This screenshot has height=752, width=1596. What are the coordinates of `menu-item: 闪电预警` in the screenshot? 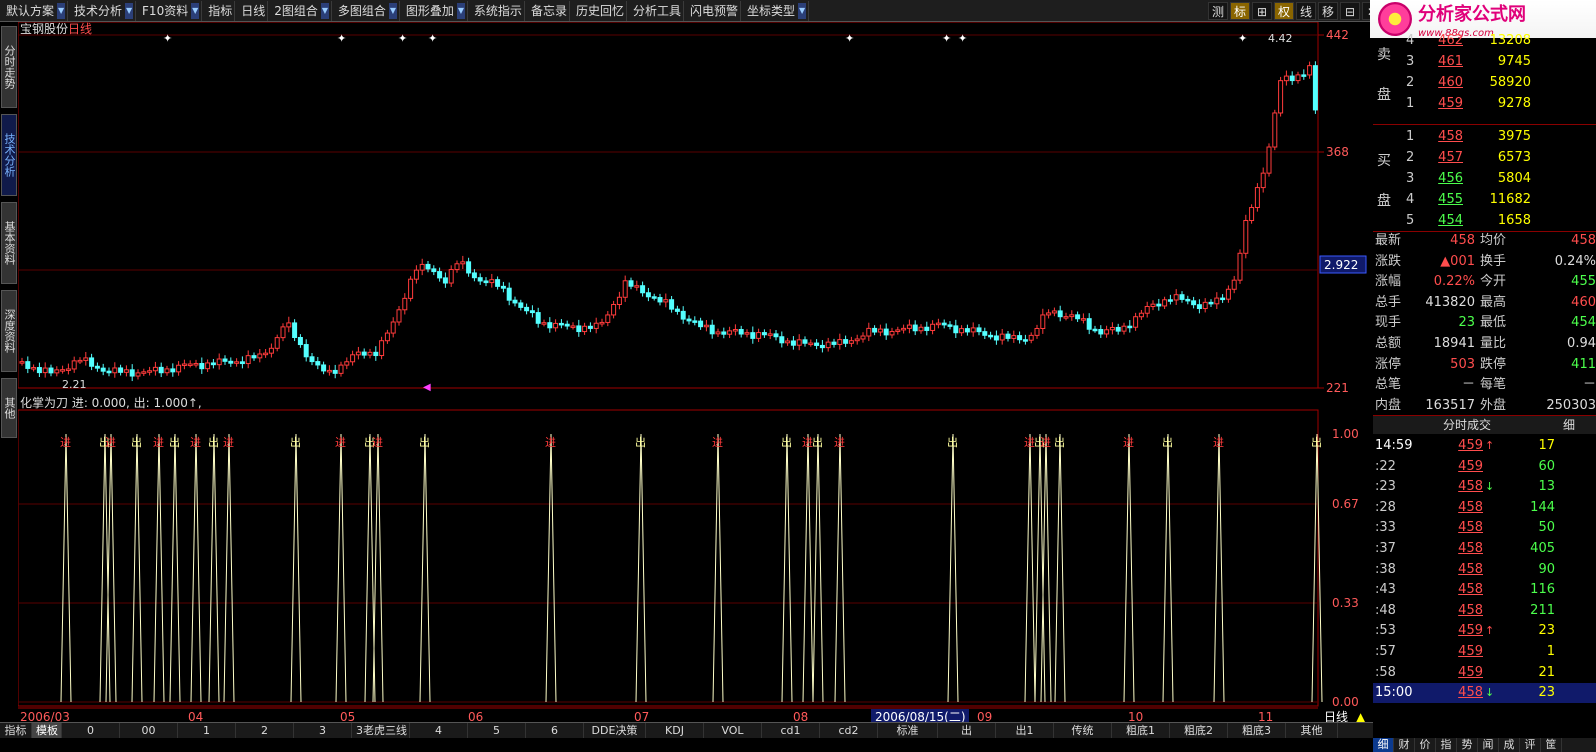 It's located at (712, 10).